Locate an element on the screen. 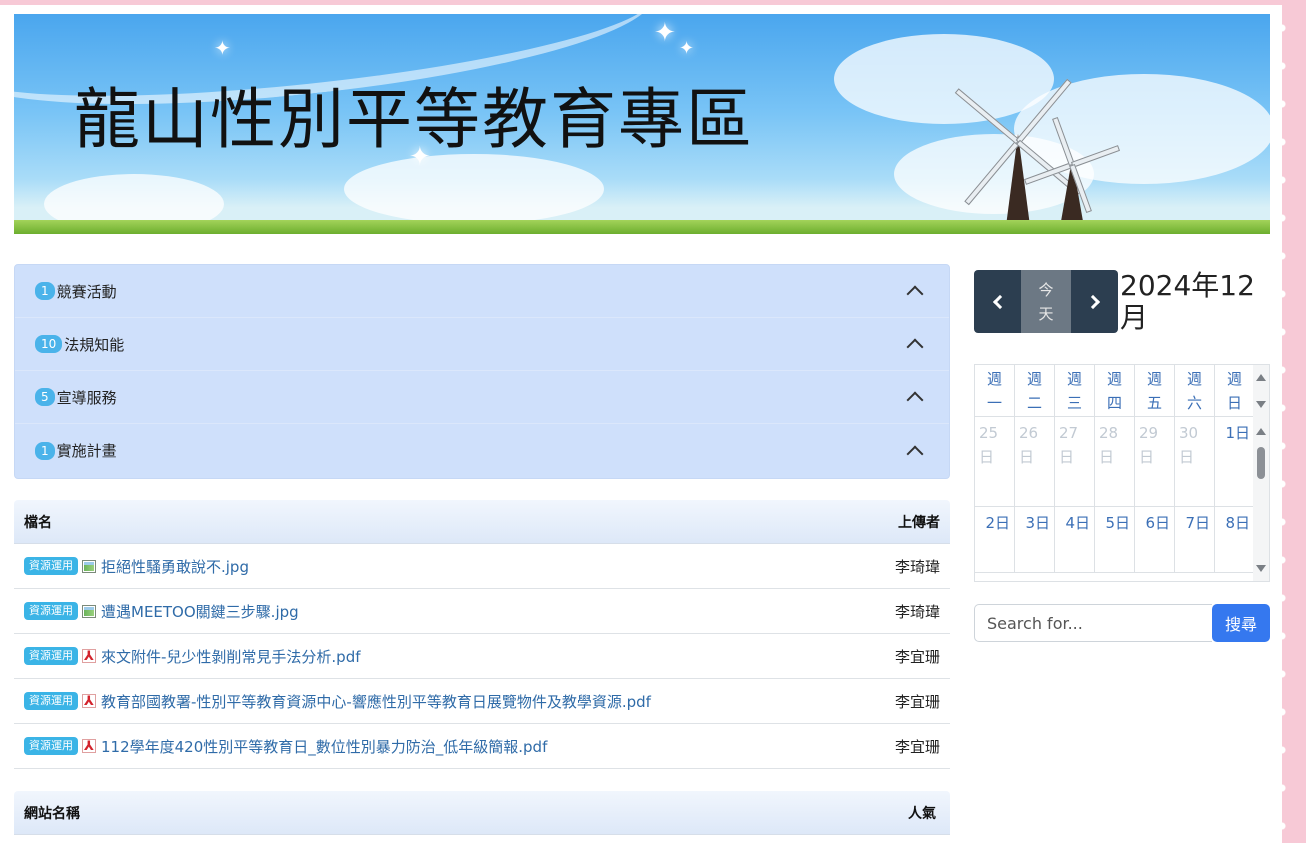  calendar-title: 2024年12月 is located at coordinates (1187, 301).